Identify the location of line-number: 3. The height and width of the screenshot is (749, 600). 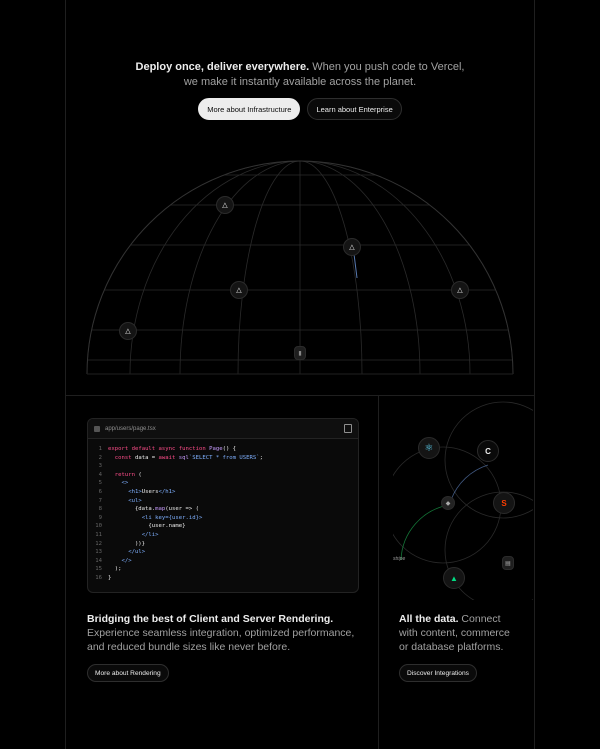
(100, 466).